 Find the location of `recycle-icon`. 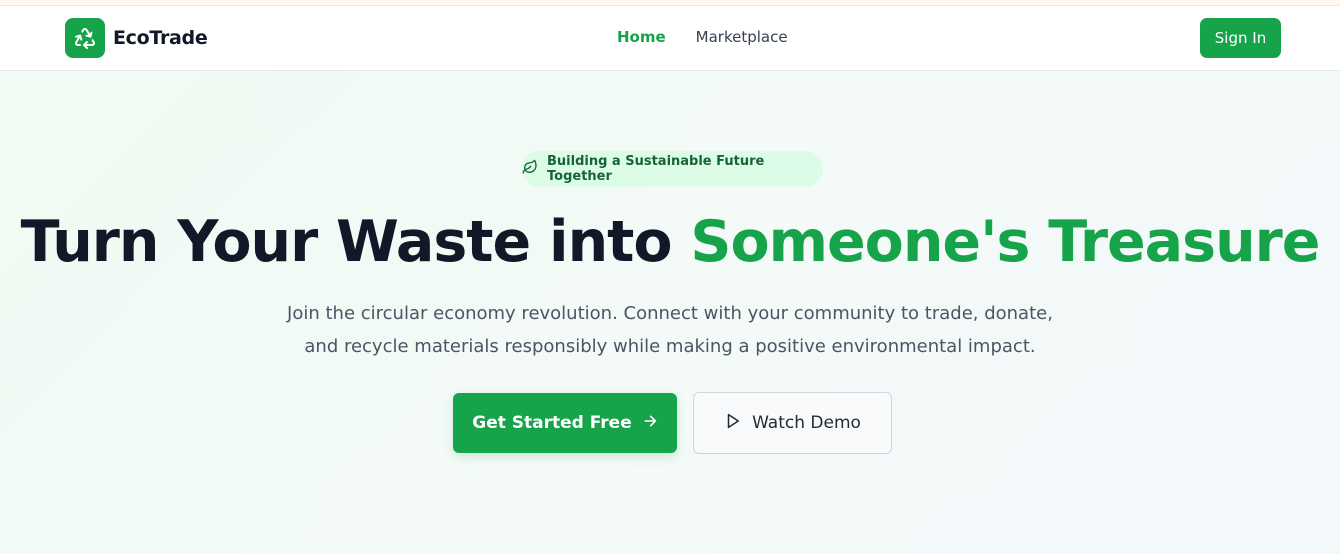

recycle-icon is located at coordinates (85, 38).